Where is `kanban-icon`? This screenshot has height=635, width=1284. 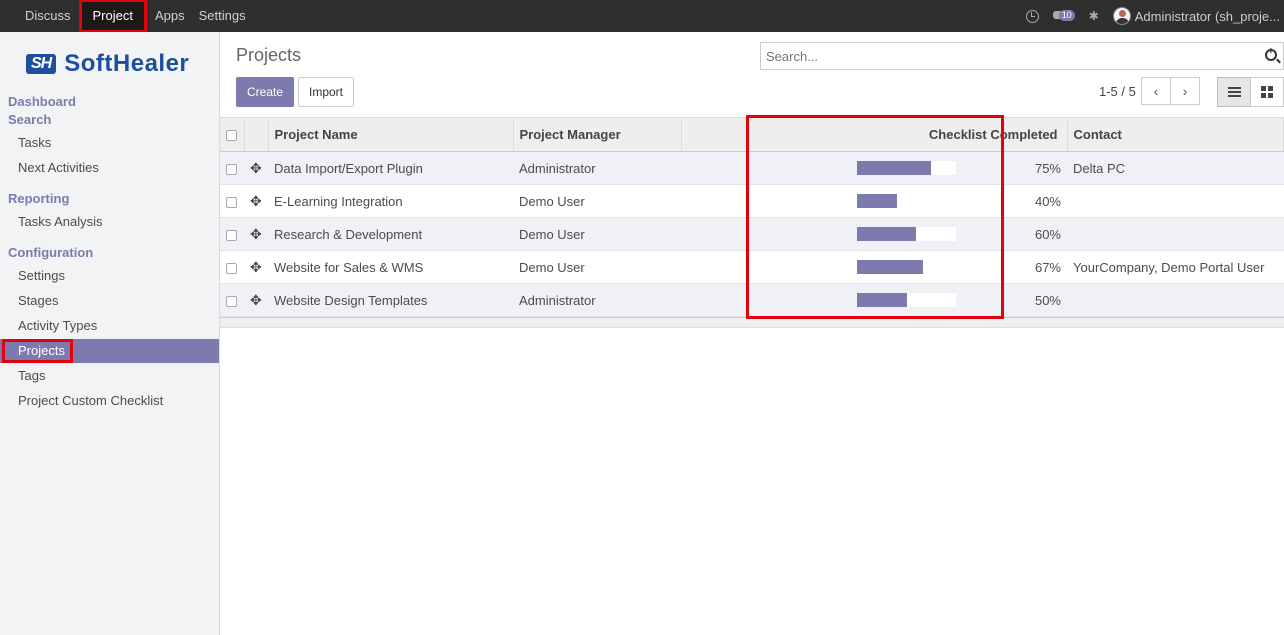 kanban-icon is located at coordinates (1267, 92).